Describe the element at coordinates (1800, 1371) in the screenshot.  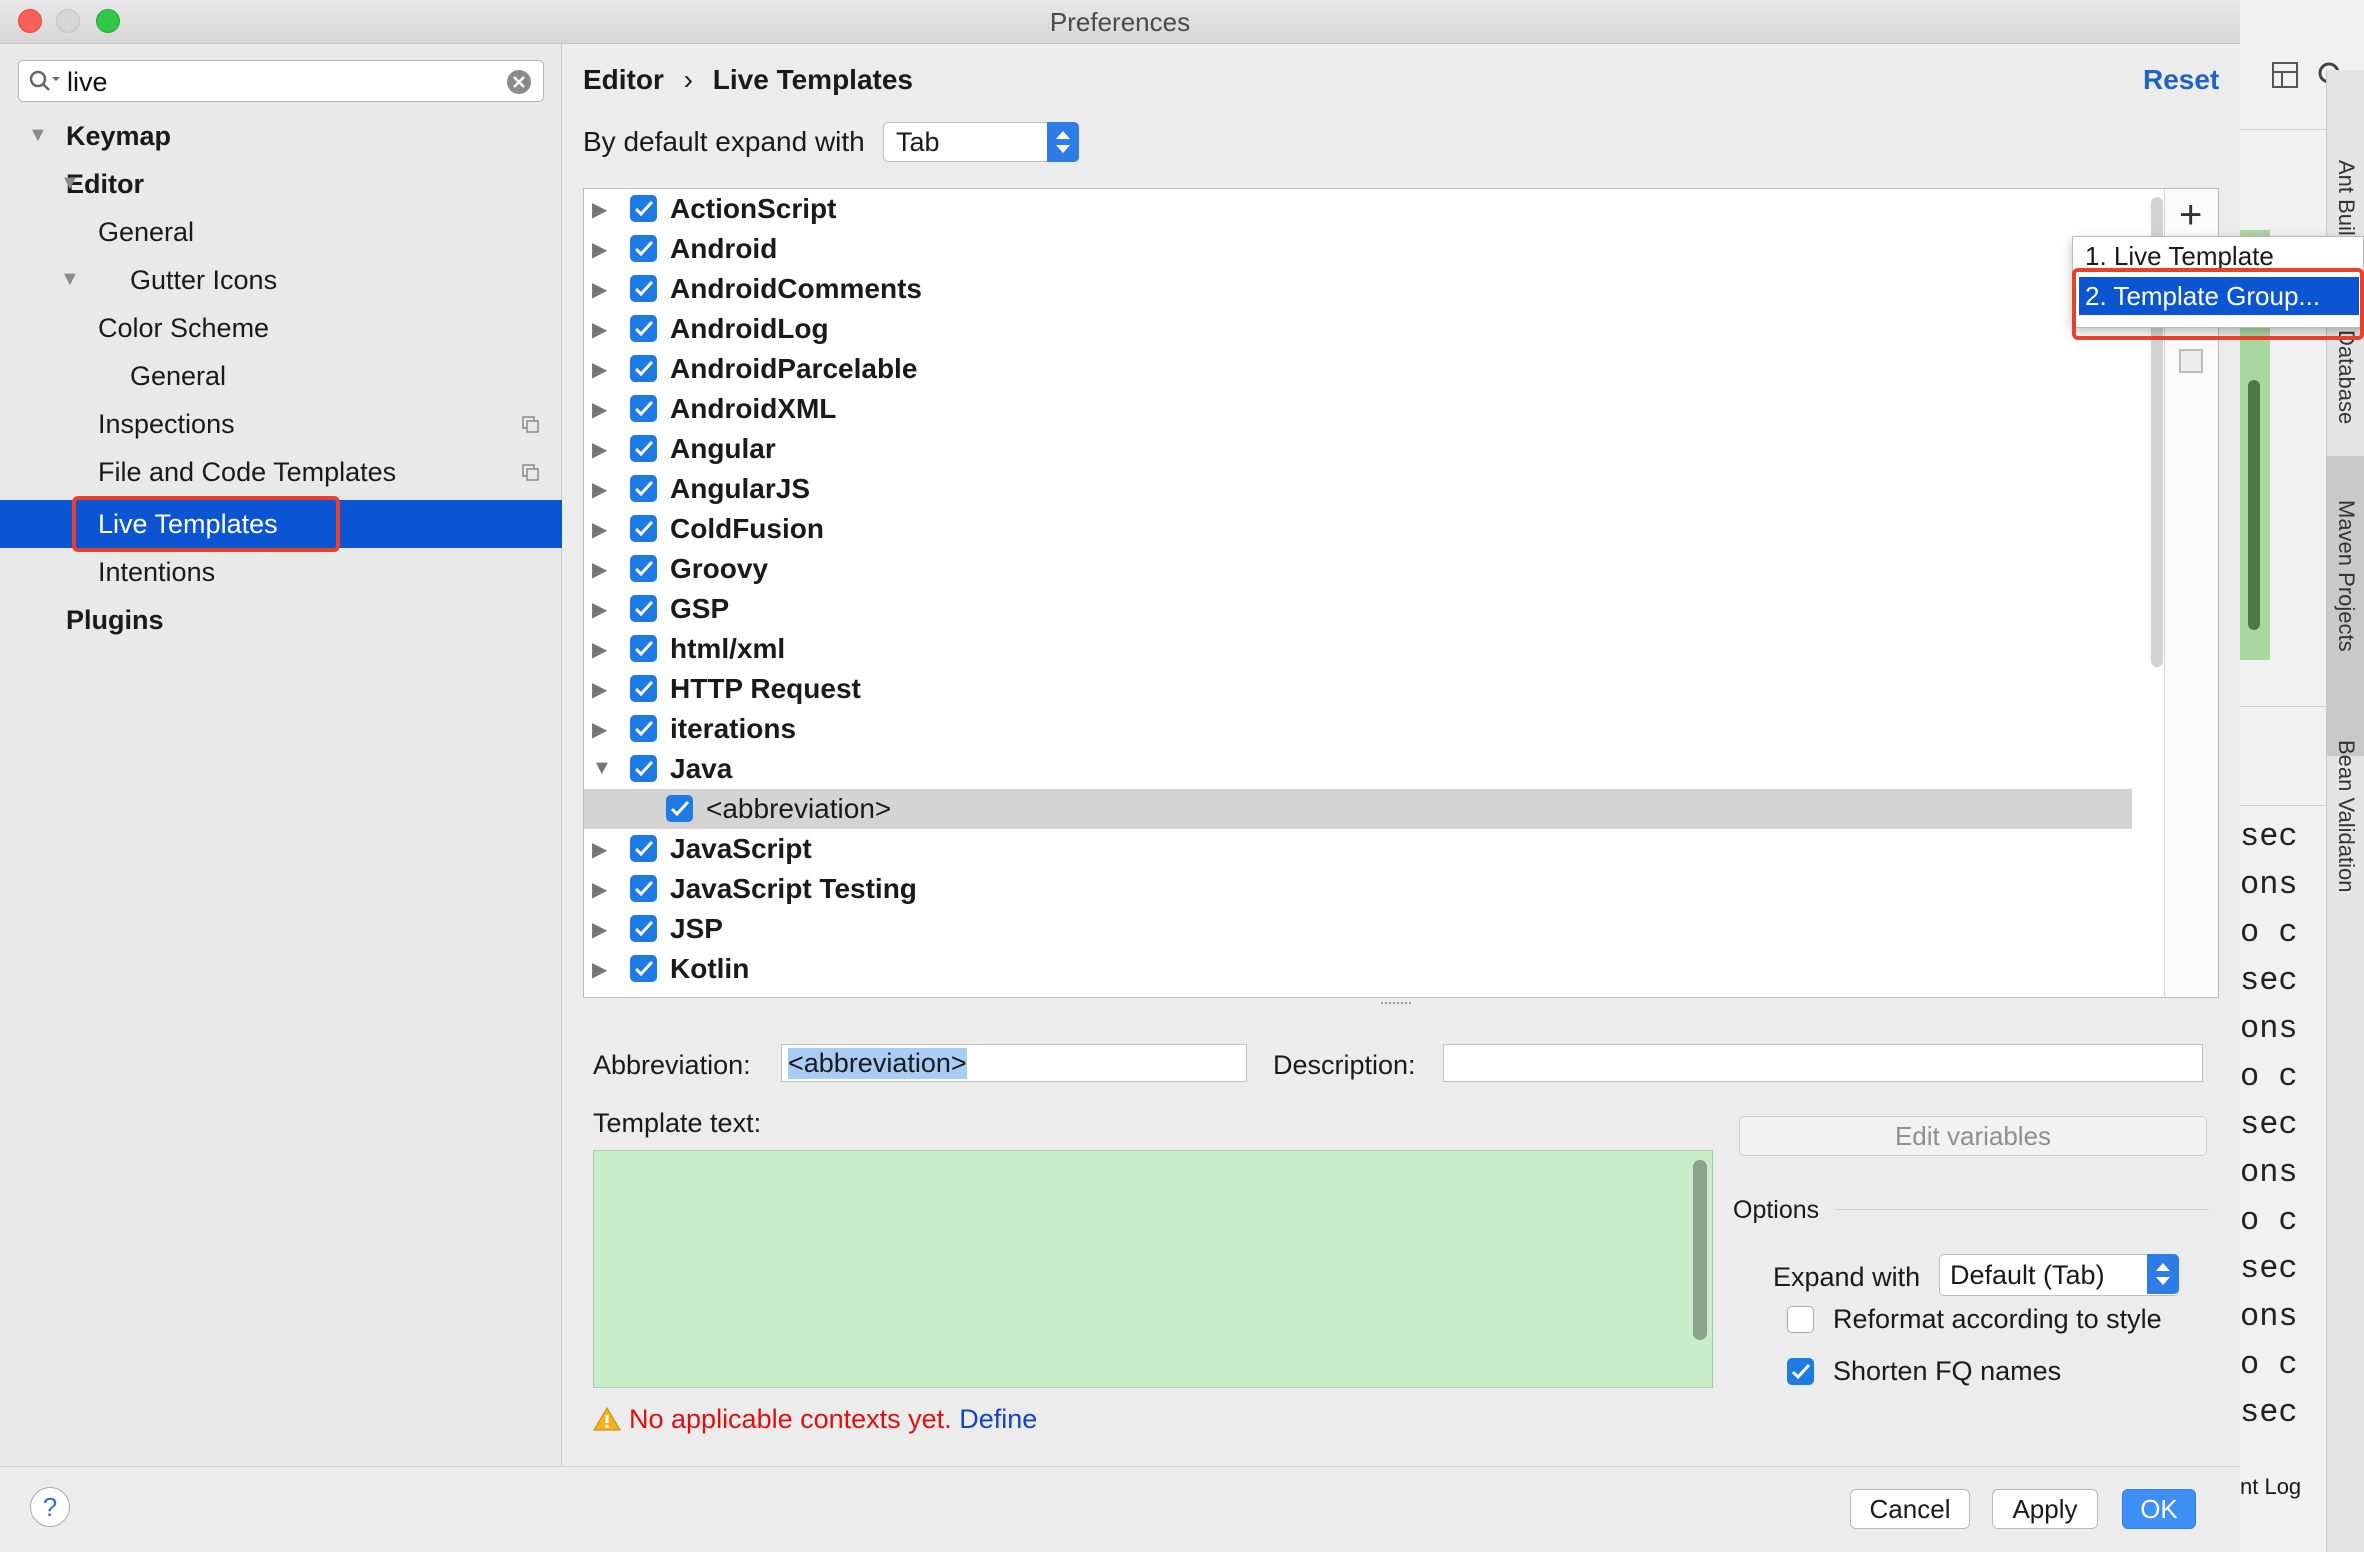
I see `shorten-fq-checkbox` at that location.